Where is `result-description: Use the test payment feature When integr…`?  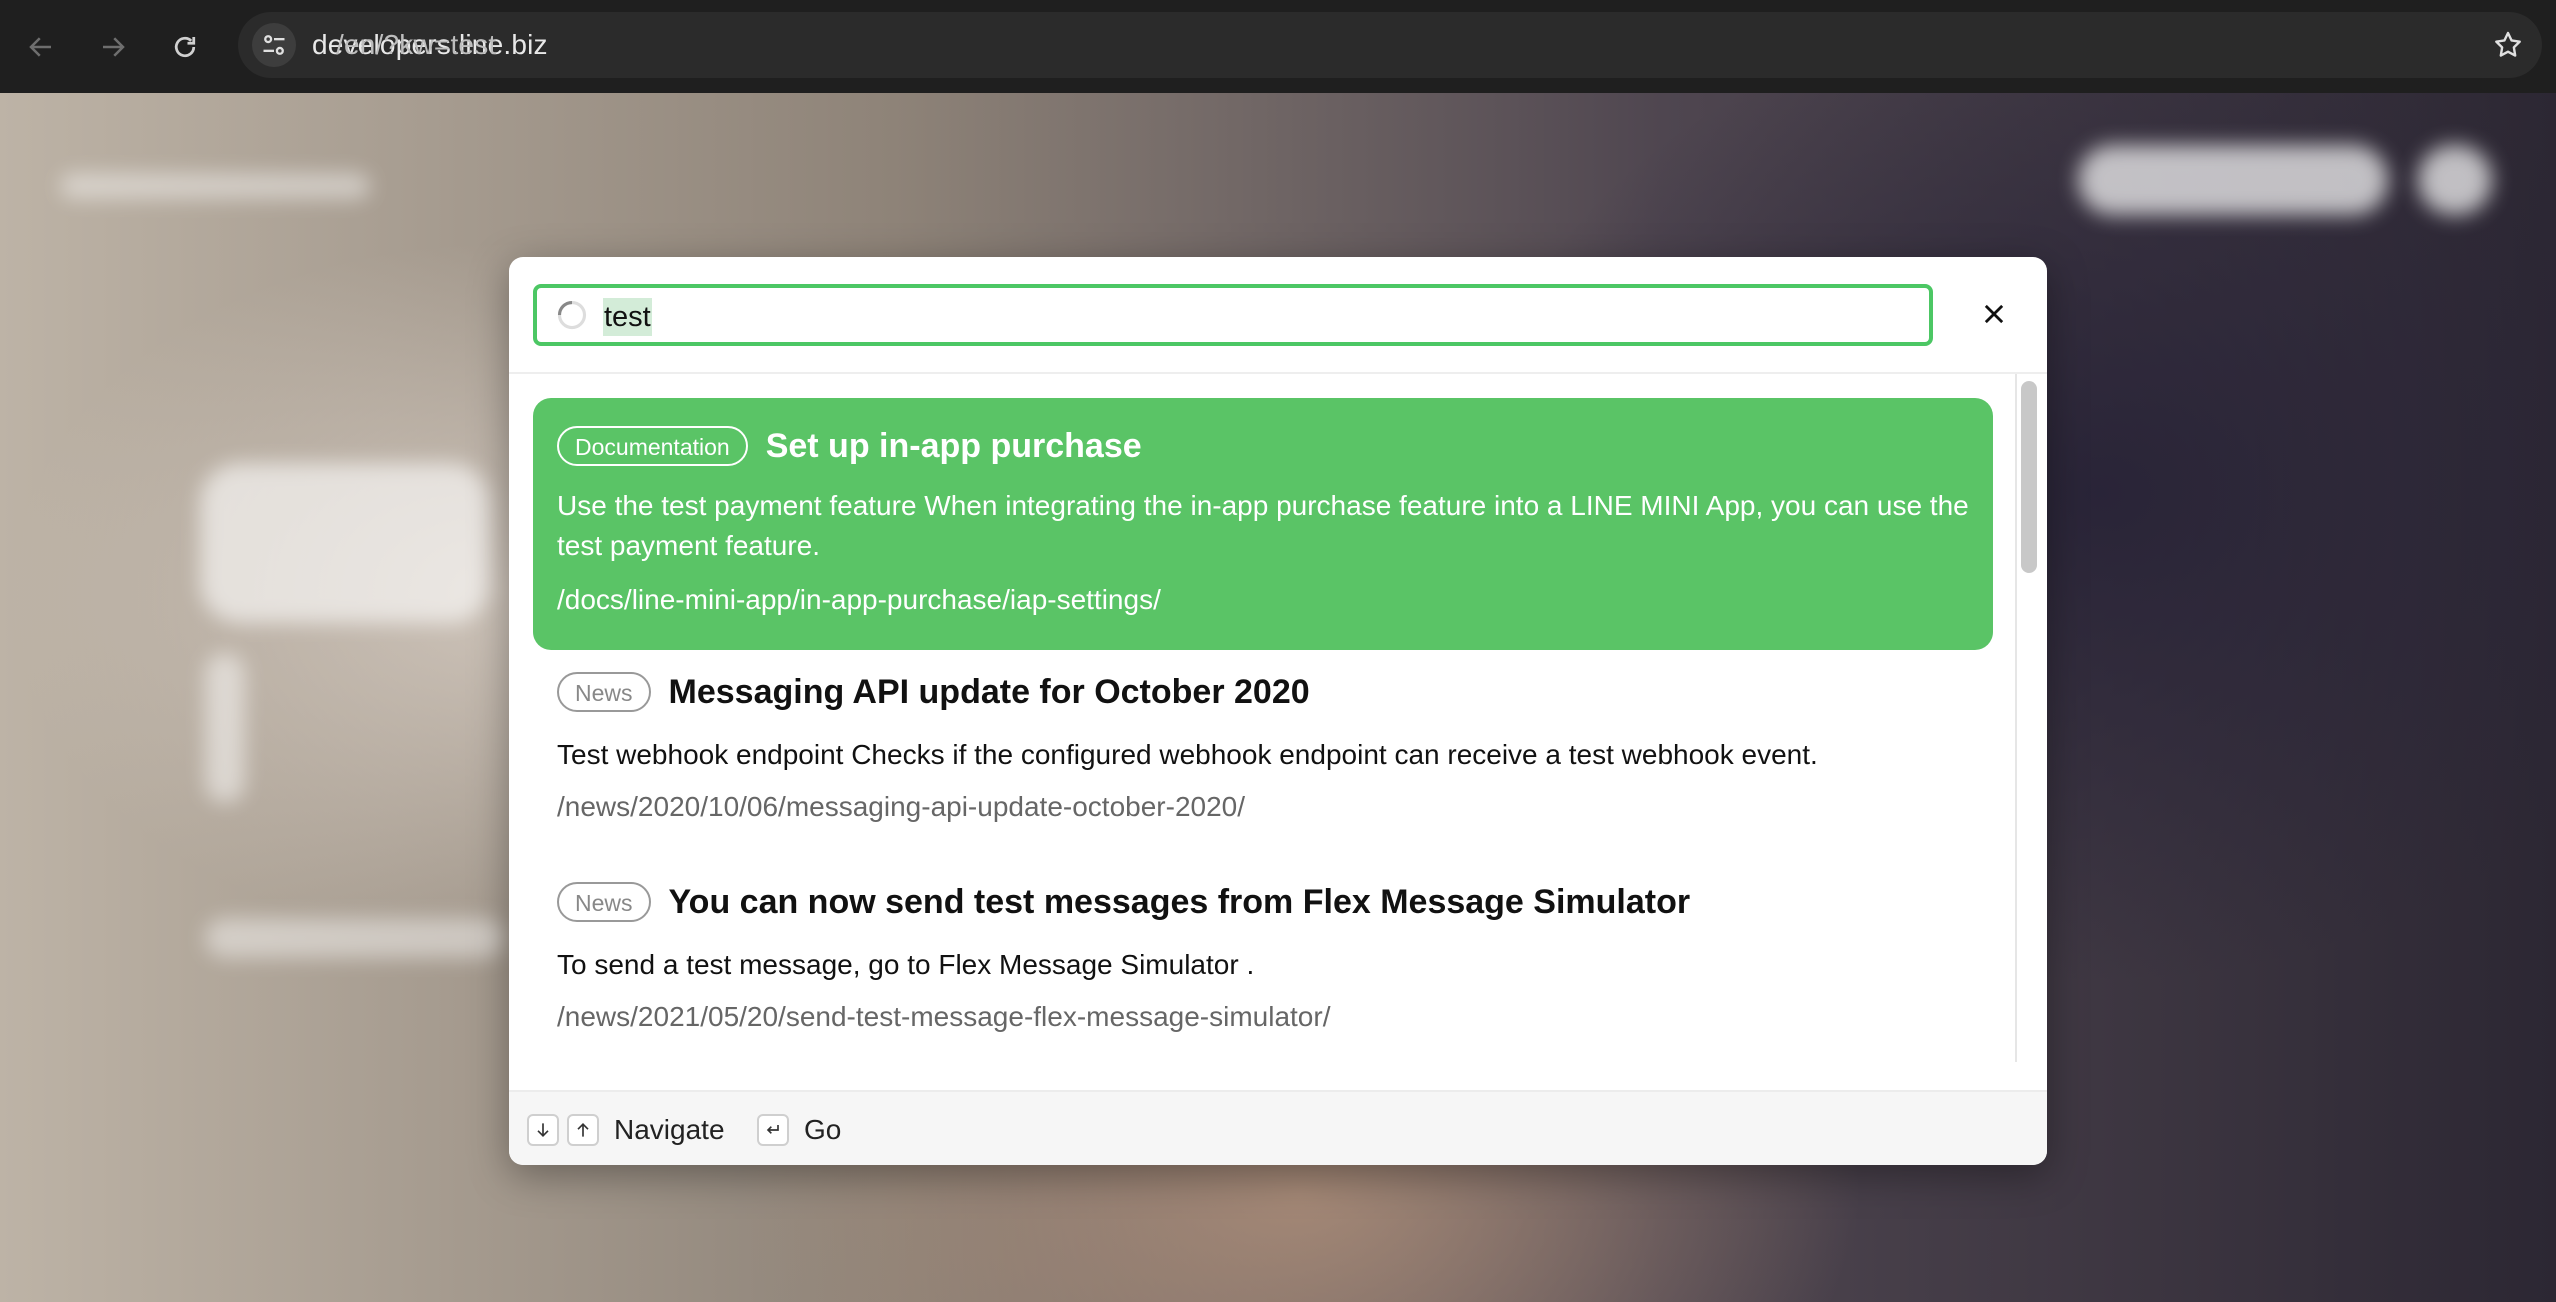
result-description: Use the test payment feature When integr… is located at coordinates (1263, 525).